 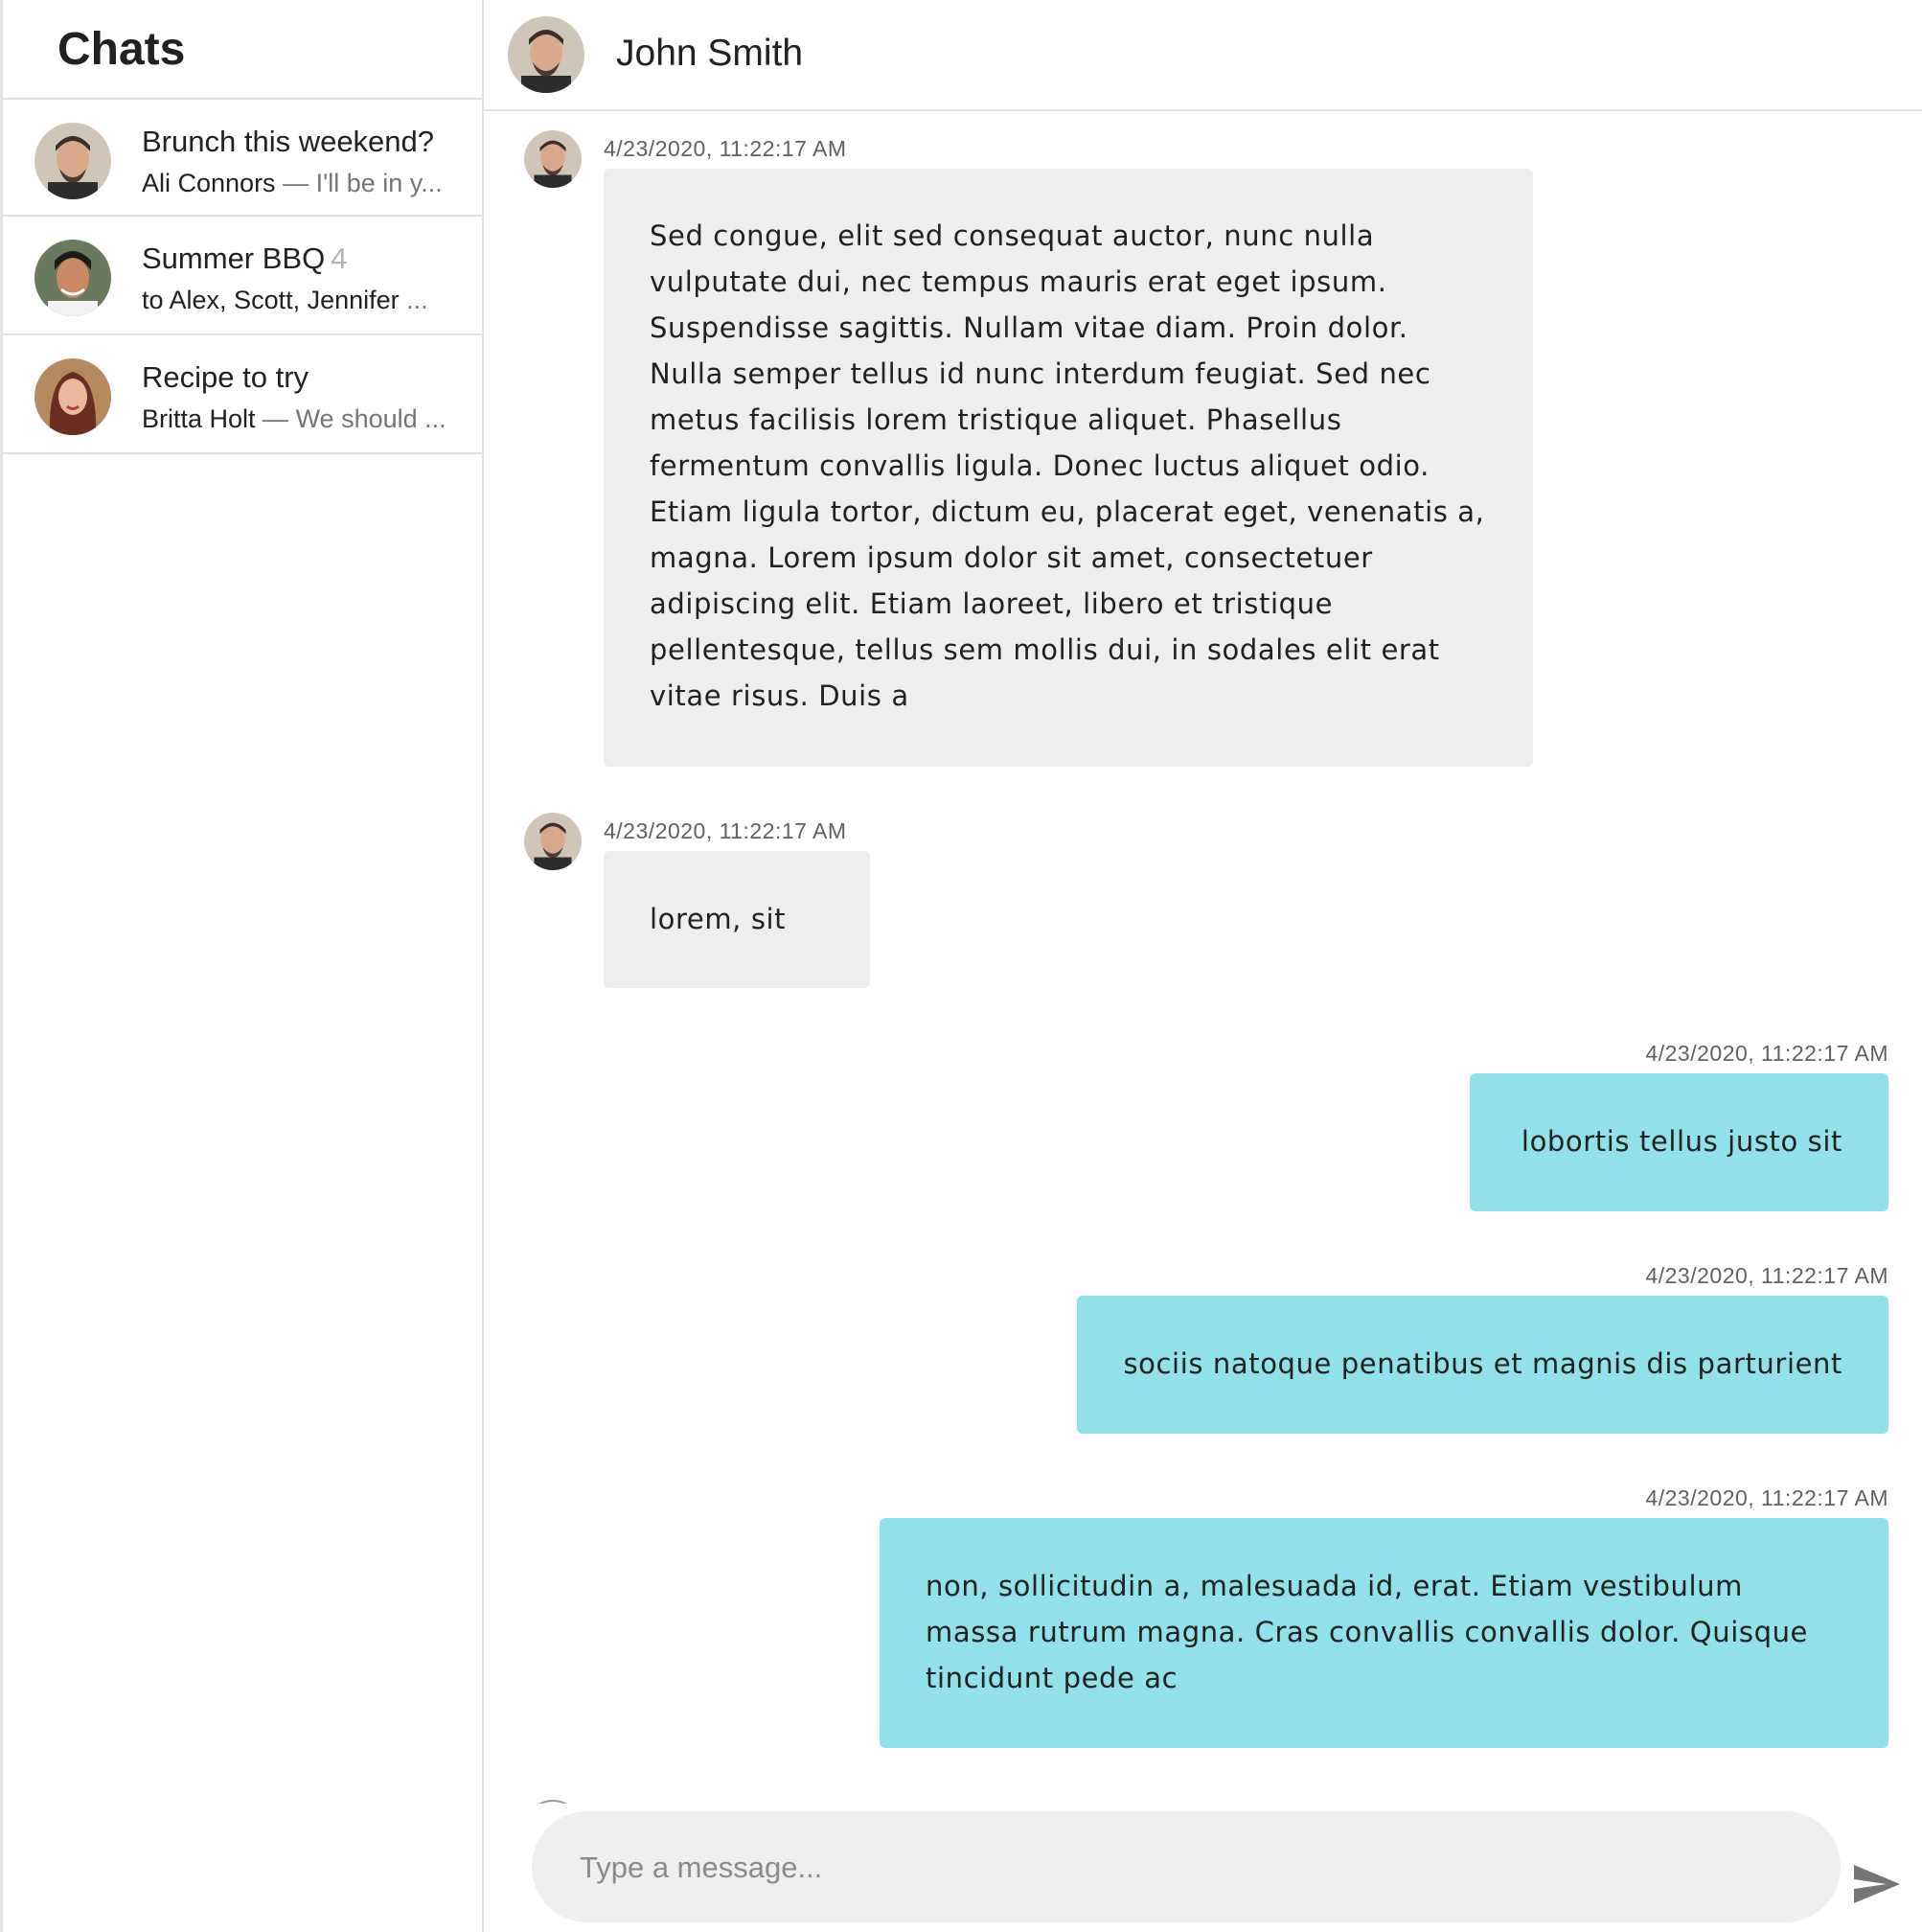 I want to click on conversation-sender: to Alex, Scott, Jennifer, so click(x=271, y=300).